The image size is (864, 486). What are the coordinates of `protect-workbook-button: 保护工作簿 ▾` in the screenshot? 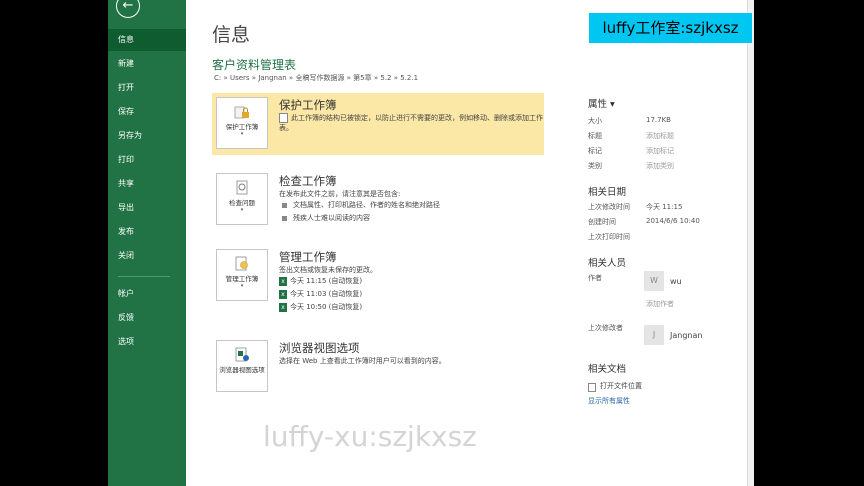 It's located at (242, 123).